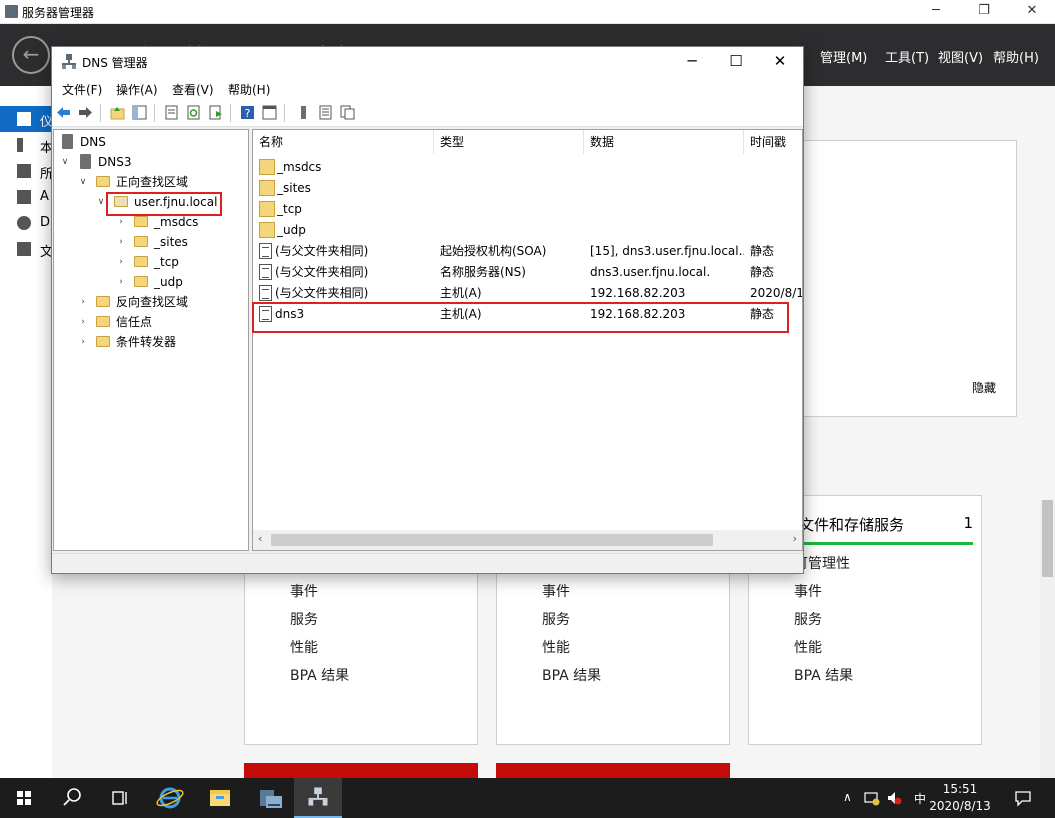  What do you see at coordinates (26, 432) in the screenshot?
I see `server-manager-sidebar: 仪 本 所 A D 文` at bounding box center [26, 432].